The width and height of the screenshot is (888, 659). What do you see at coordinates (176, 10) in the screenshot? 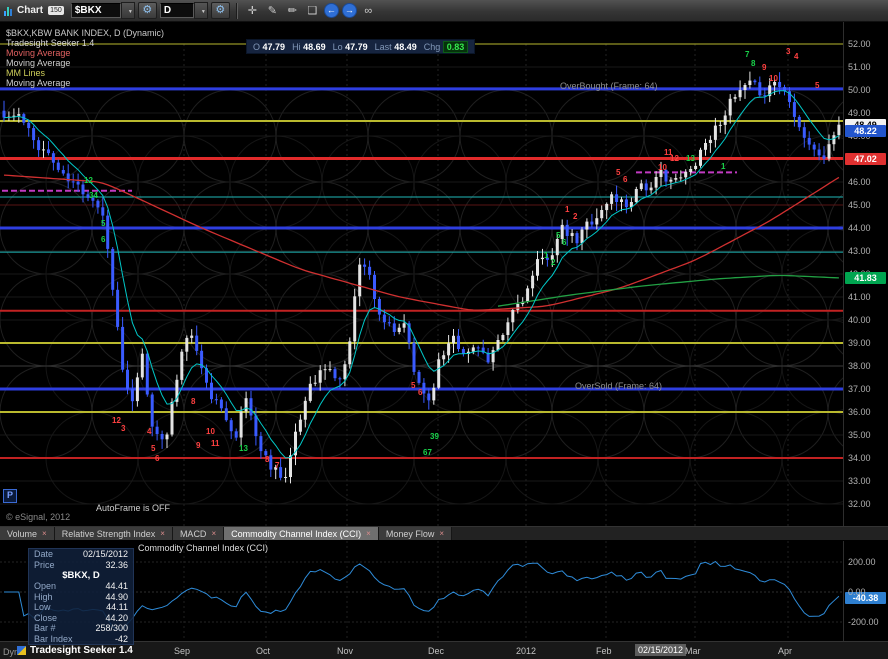
I see `interval-input` at bounding box center [176, 10].